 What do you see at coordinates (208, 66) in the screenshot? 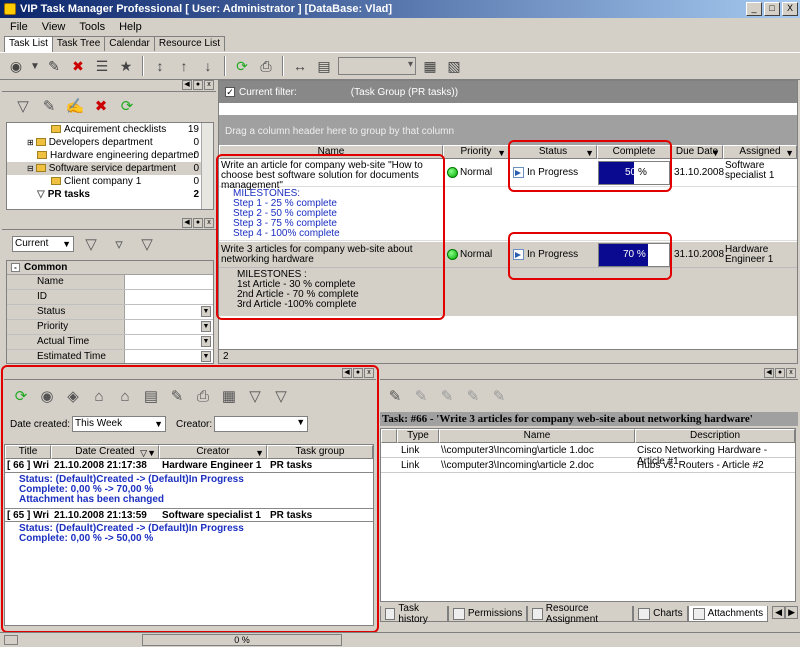
I see `move-down-icon: ↓` at bounding box center [208, 66].